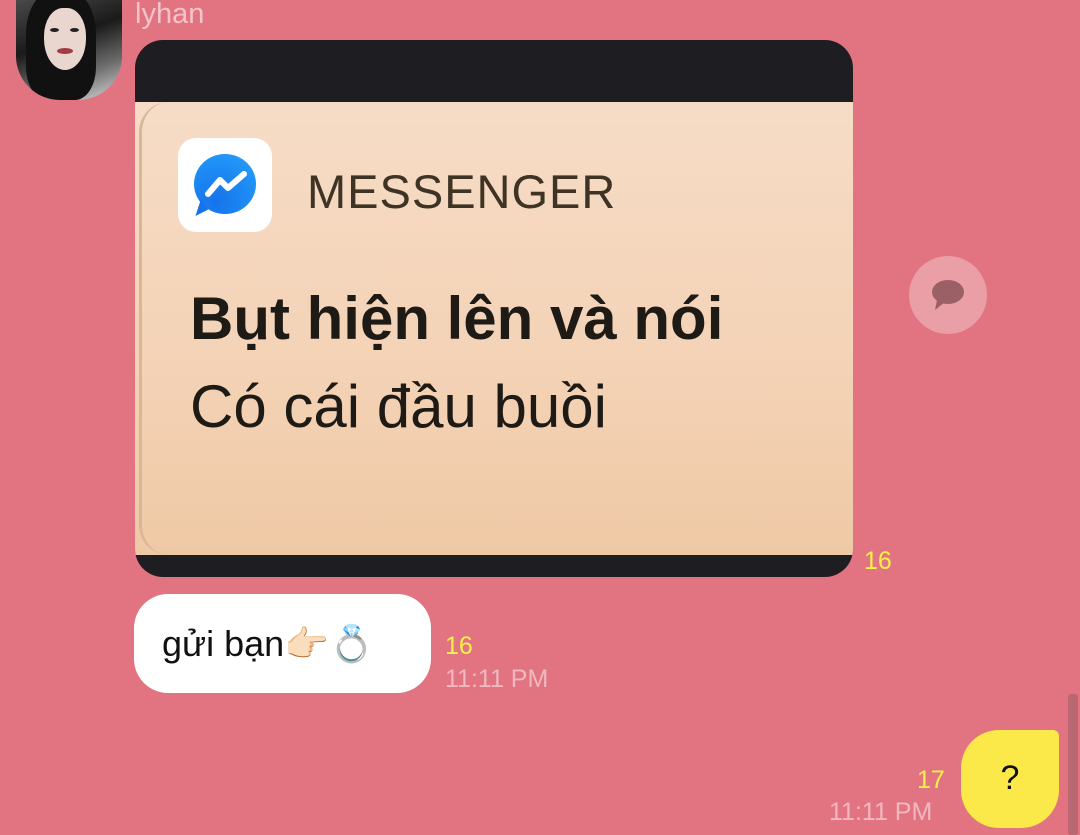  I want to click on comment-icon, so click(948, 295).